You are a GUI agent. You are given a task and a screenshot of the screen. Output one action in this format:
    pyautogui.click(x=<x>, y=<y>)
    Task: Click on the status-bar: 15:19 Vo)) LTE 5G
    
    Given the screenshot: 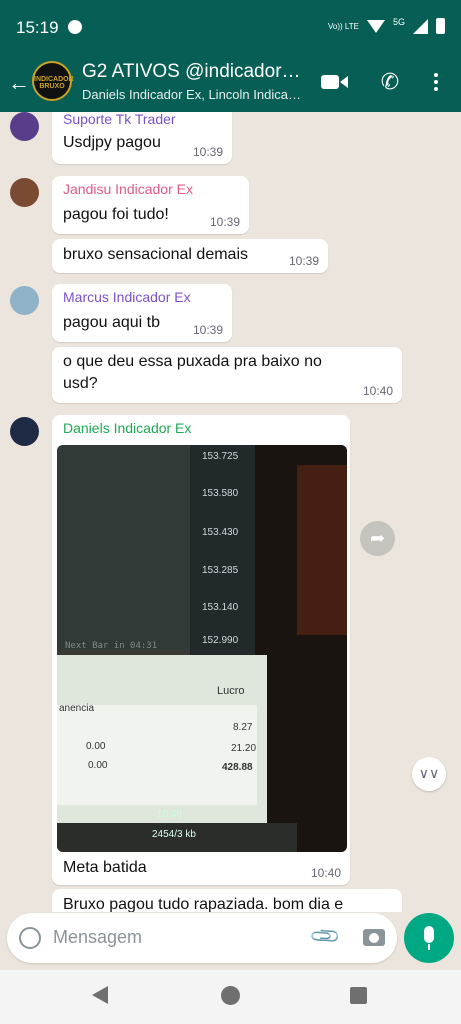 What is the action you would take?
    pyautogui.click(x=230, y=28)
    